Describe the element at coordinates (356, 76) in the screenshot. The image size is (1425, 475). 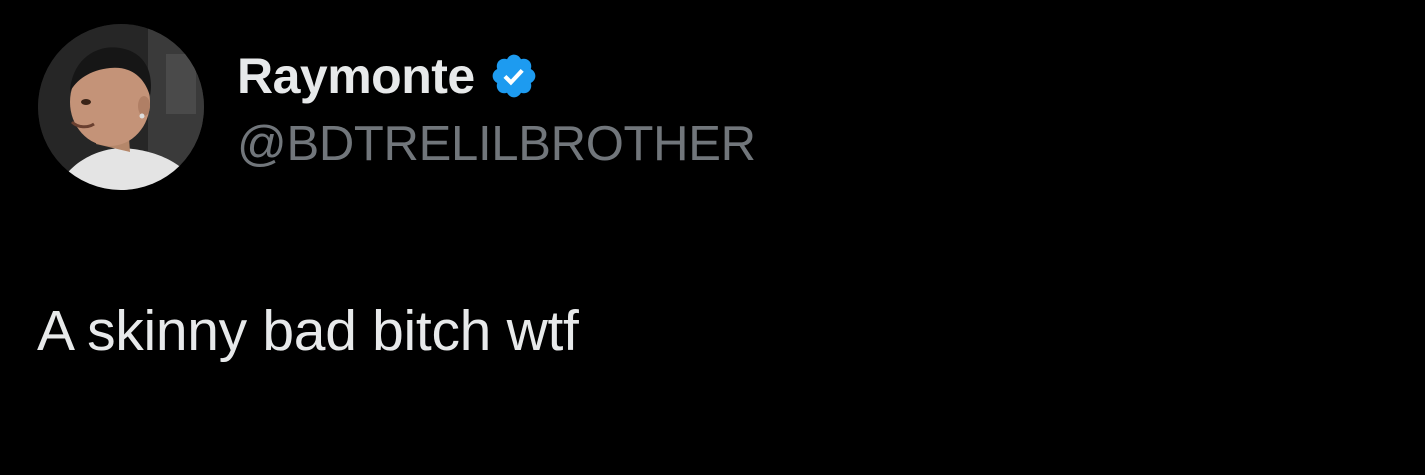
I see `author-display-name: Raymonte` at that location.